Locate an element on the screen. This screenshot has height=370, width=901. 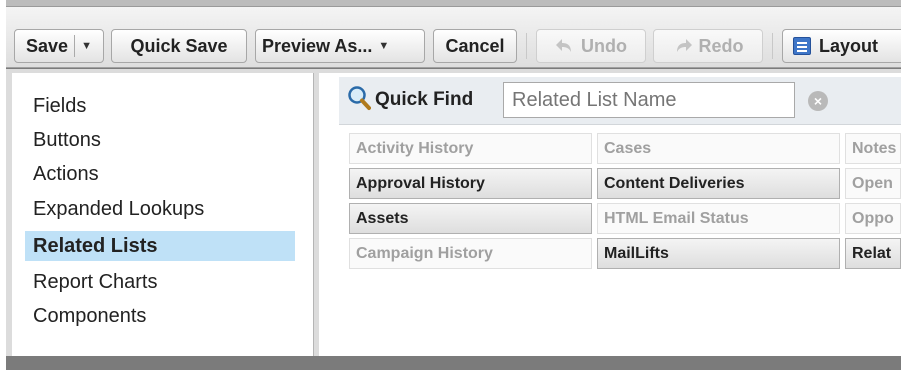
redo-icon is located at coordinates (684, 45).